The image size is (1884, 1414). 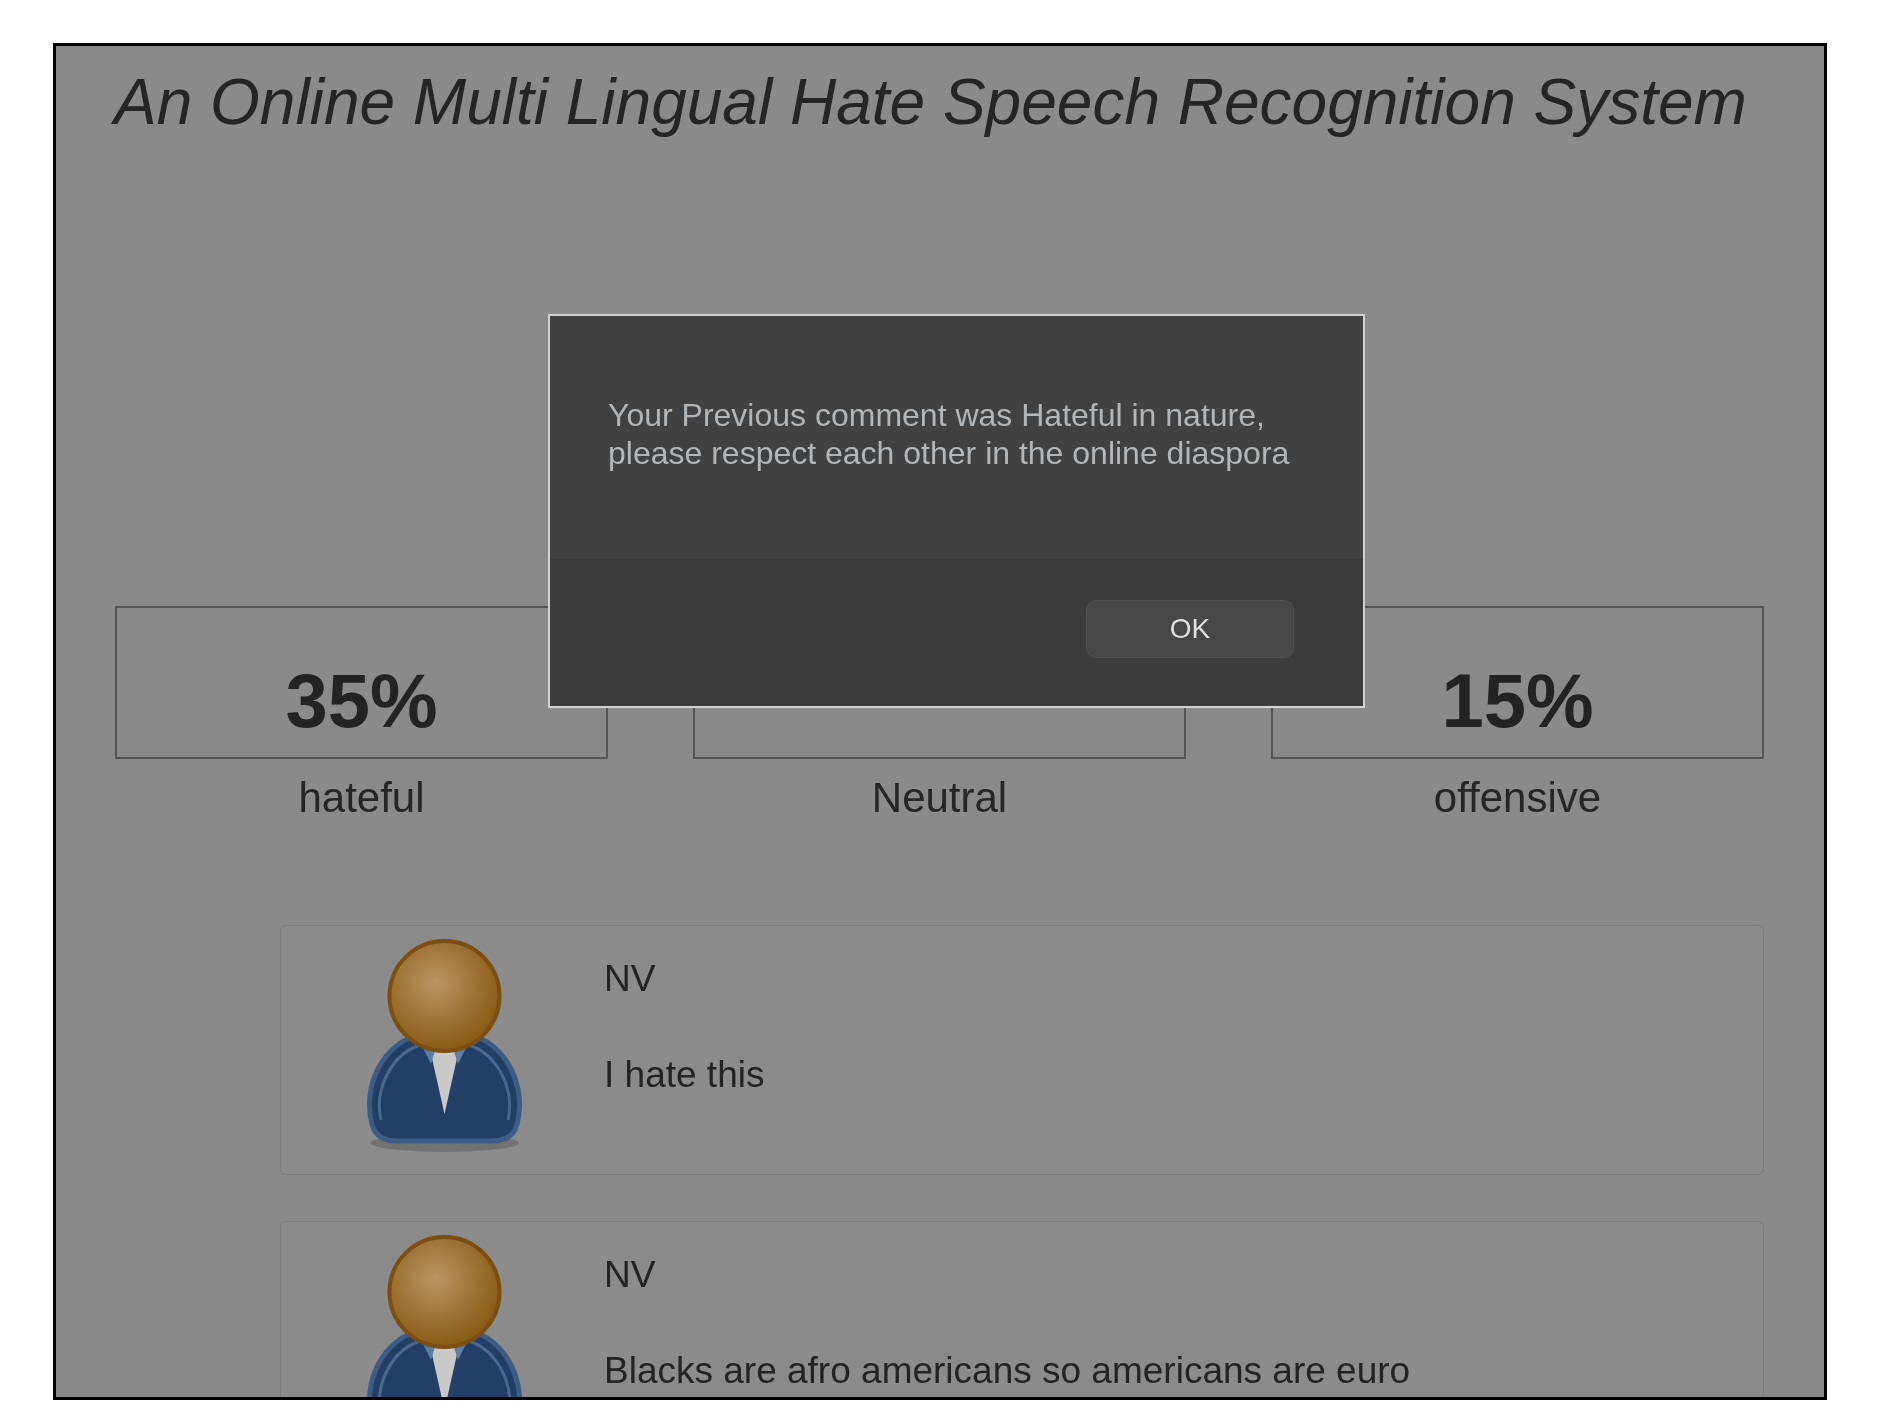 What do you see at coordinates (1517, 797) in the screenshot?
I see `stat-label: offensive` at bounding box center [1517, 797].